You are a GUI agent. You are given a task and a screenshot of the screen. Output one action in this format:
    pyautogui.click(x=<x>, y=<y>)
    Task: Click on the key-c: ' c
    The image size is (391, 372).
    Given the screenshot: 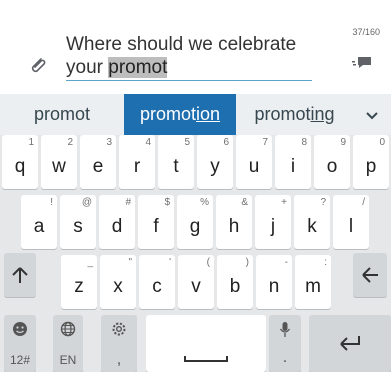 What is the action you would take?
    pyautogui.click(x=157, y=282)
    